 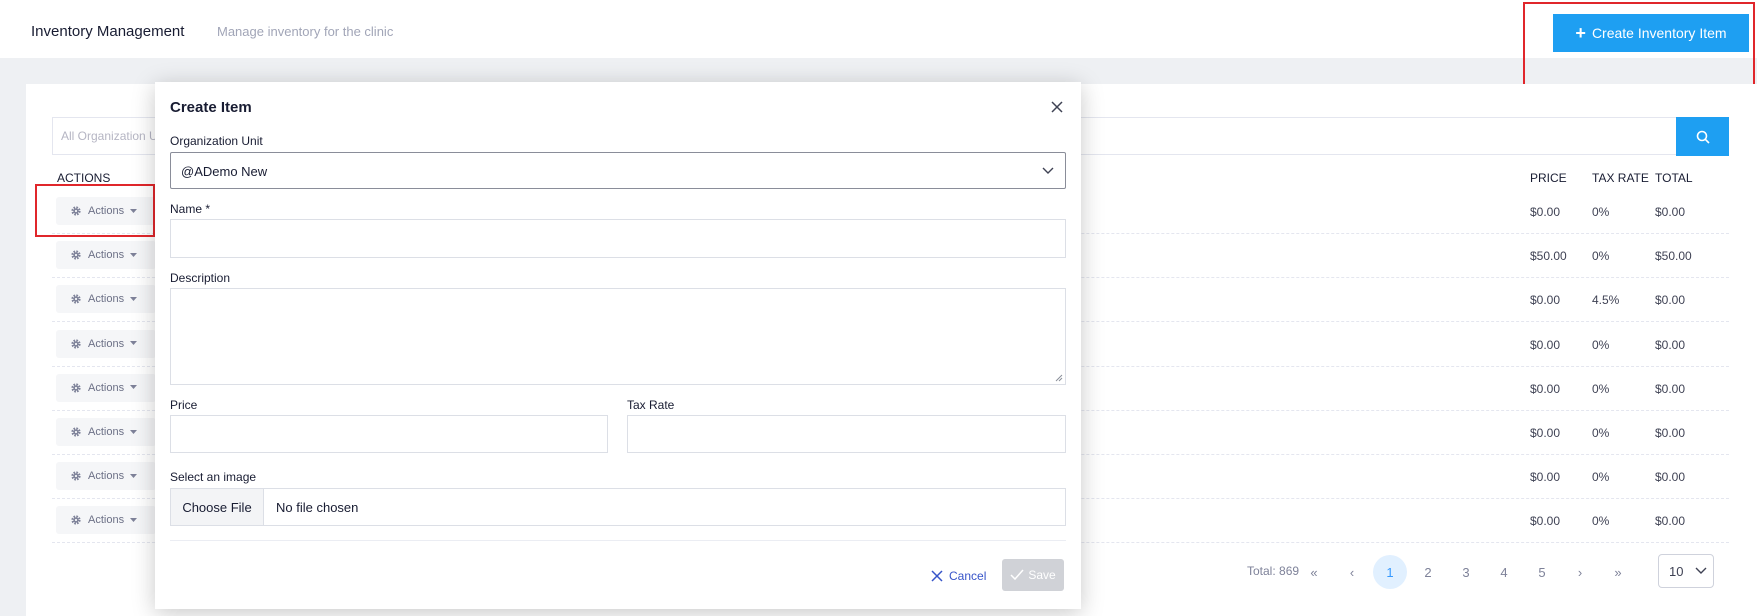 What do you see at coordinates (108, 31) in the screenshot?
I see `page-title: Inventory Management` at bounding box center [108, 31].